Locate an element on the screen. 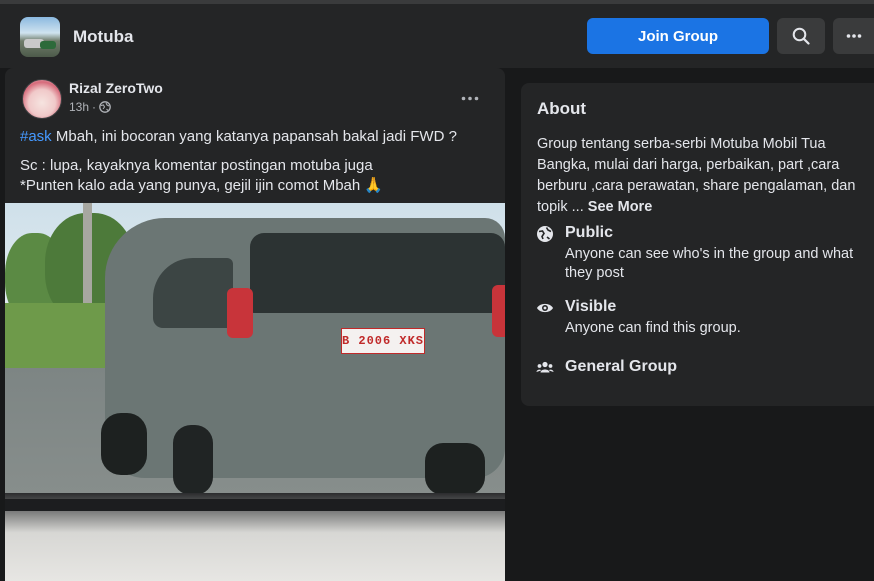 This screenshot has height=581, width=874. photo-car-rear-window is located at coordinates (377, 273).